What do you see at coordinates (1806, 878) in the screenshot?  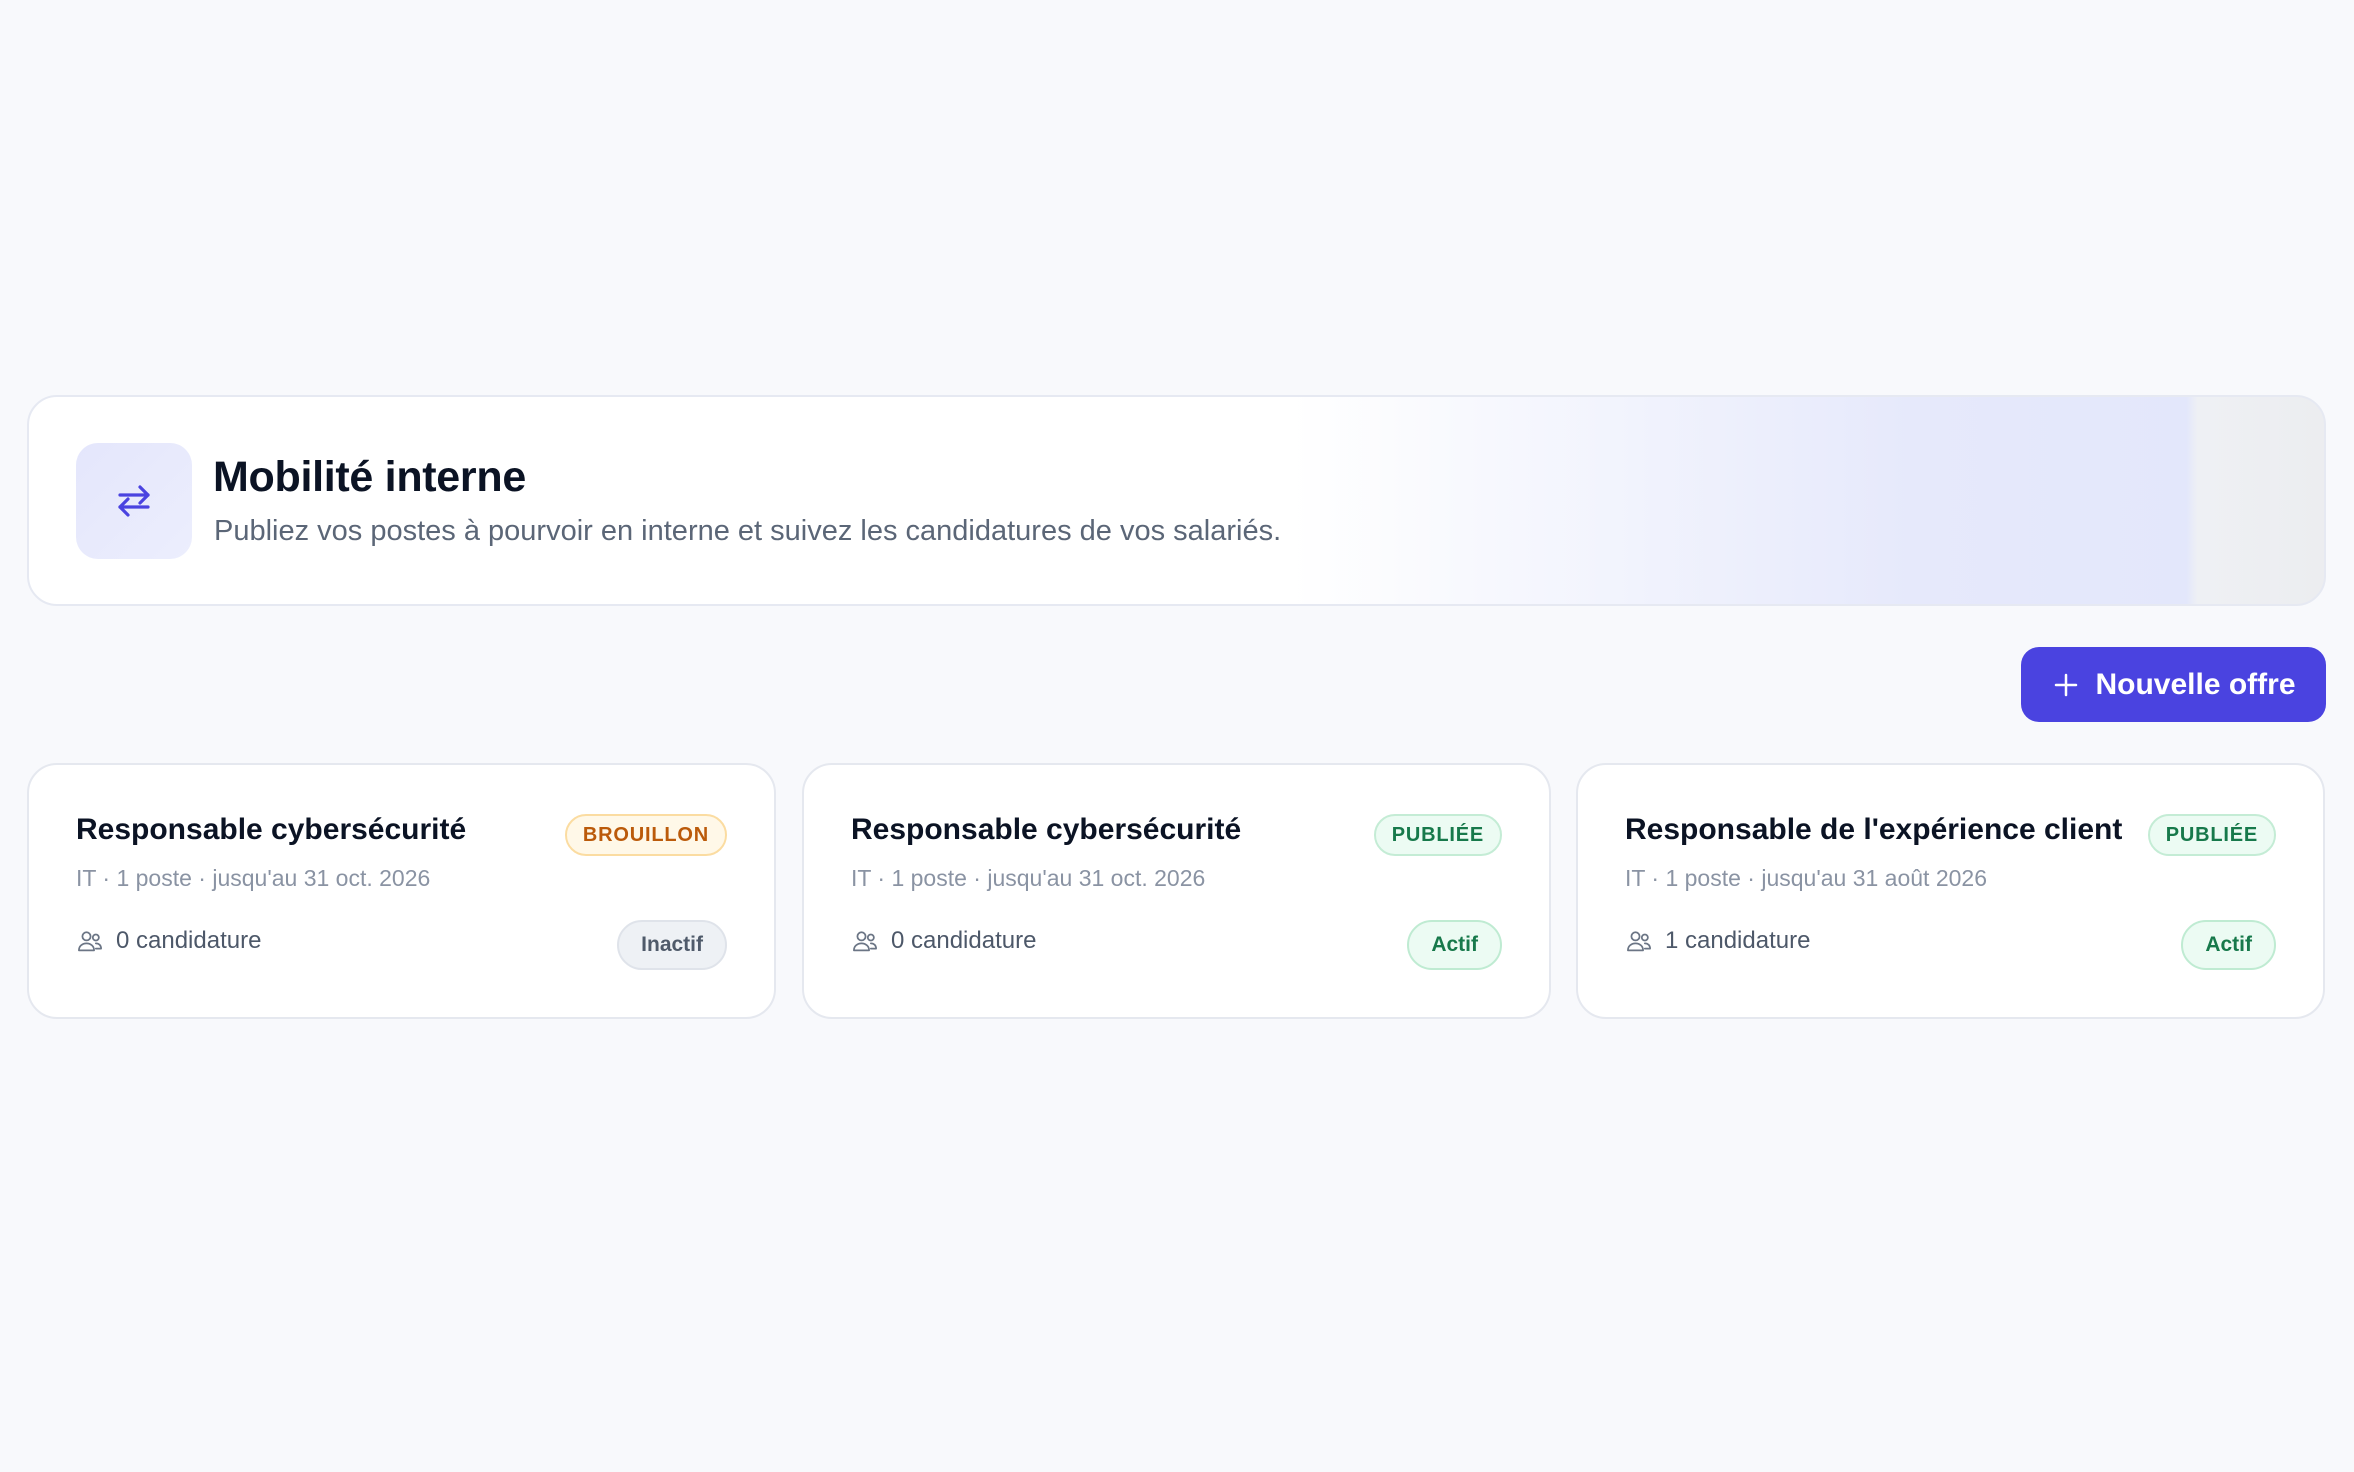 I see `offer-meta: IT · 1 poste · jusqu'au 31 août 2026` at bounding box center [1806, 878].